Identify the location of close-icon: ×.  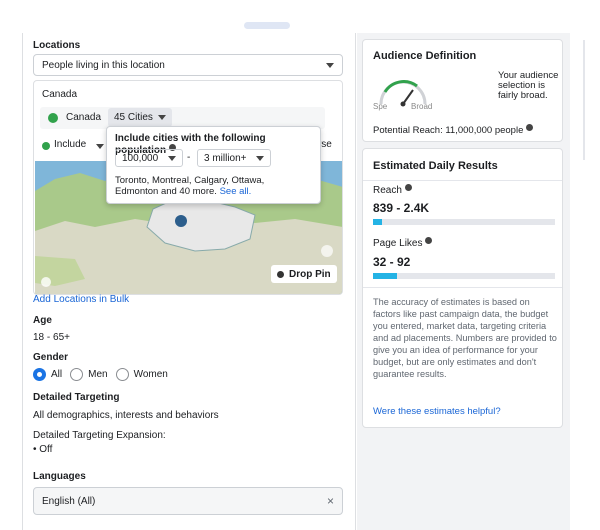
(330, 501).